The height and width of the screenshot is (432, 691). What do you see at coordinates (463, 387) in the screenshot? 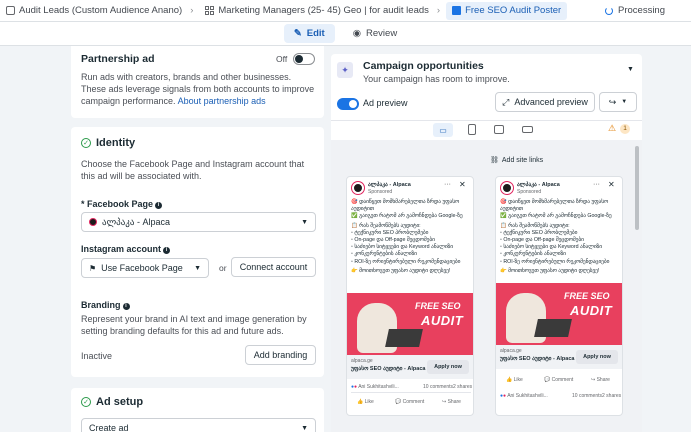
I see `share-count: 2 shares` at bounding box center [463, 387].